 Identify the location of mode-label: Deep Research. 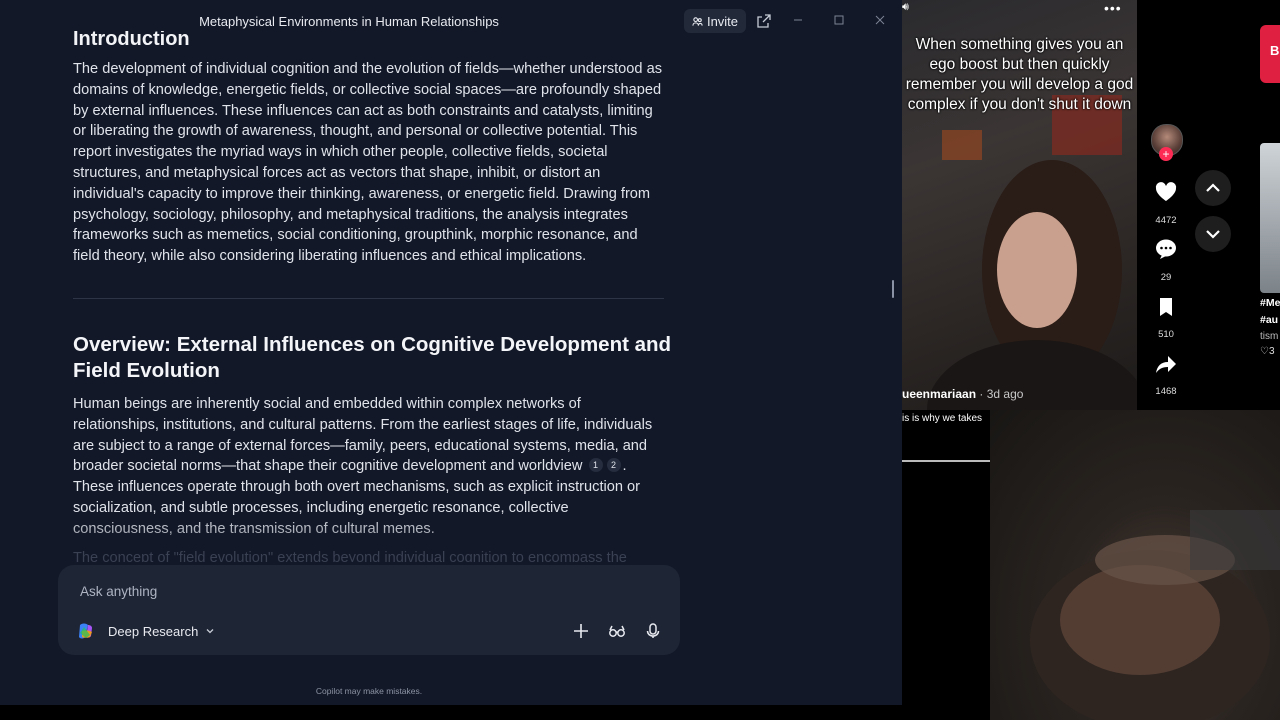
(153, 631).